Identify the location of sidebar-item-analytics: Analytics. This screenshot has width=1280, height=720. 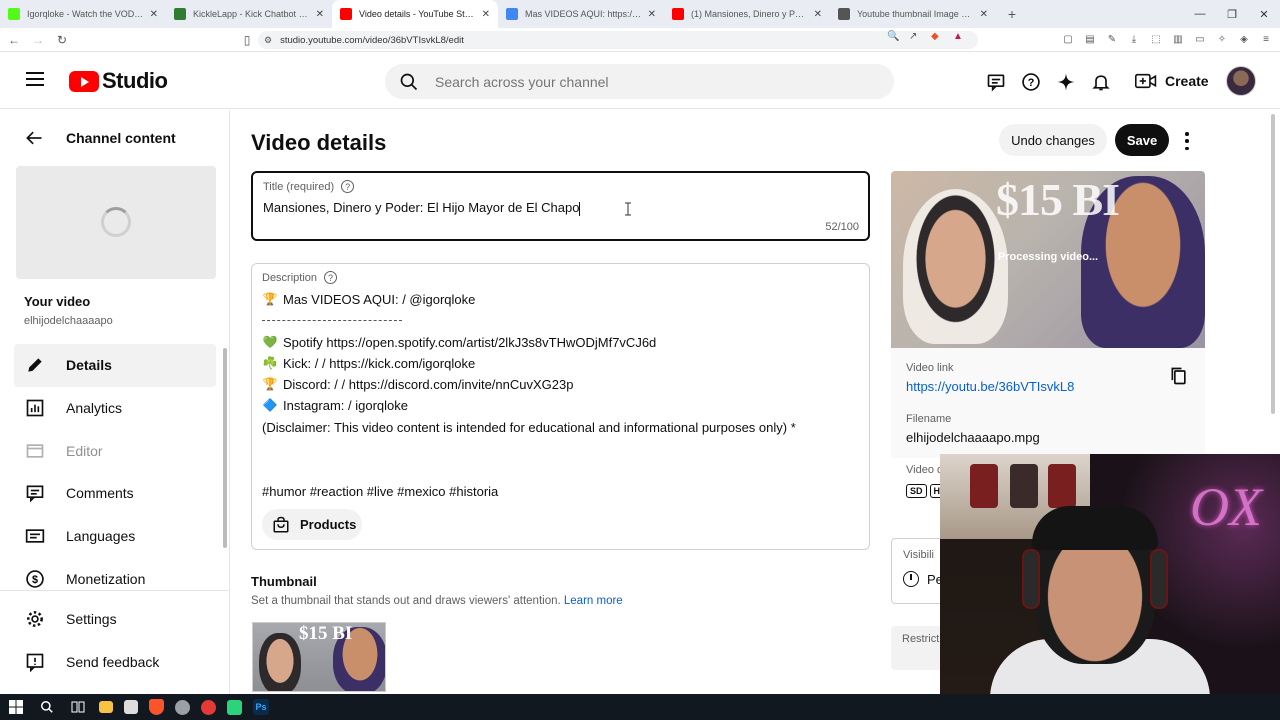
(115, 408).